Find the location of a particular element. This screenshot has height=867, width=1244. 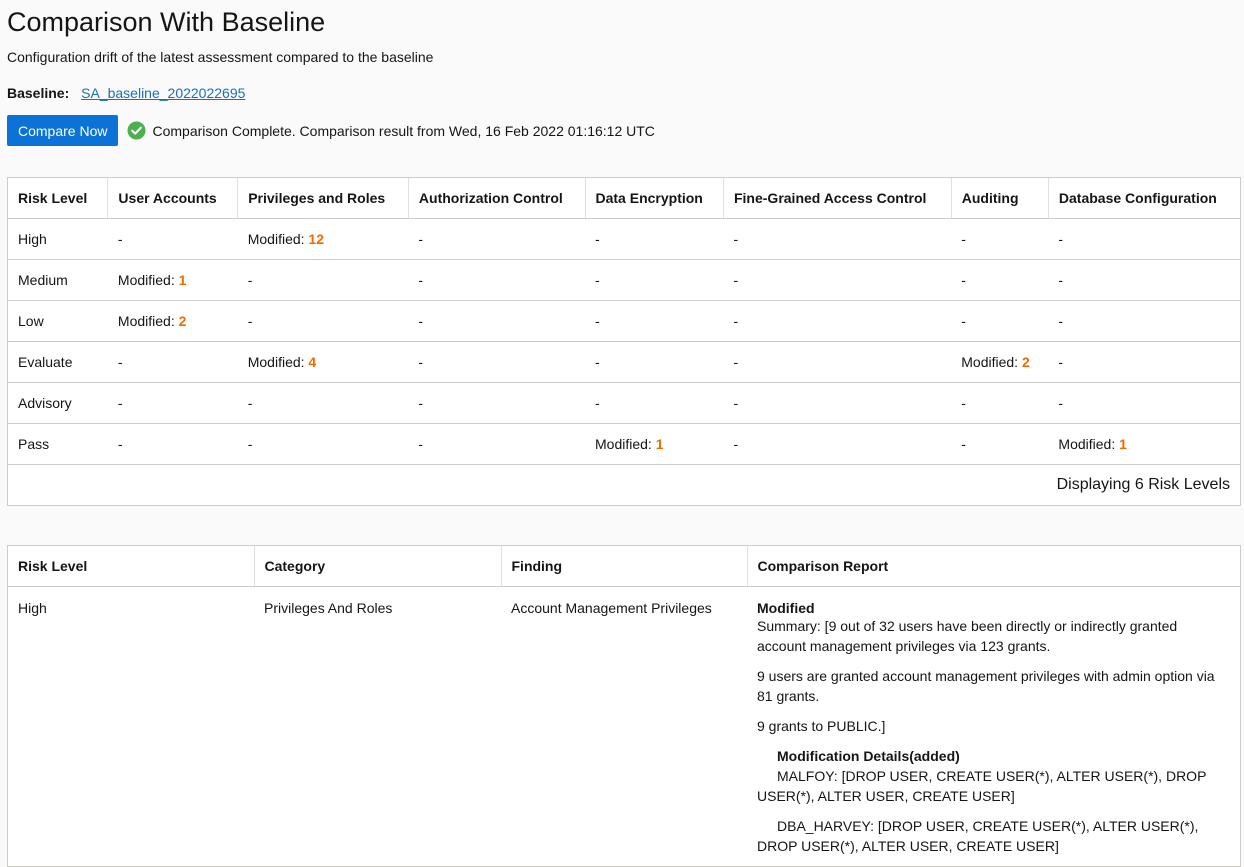

col-finding: Finding is located at coordinates (624, 566).